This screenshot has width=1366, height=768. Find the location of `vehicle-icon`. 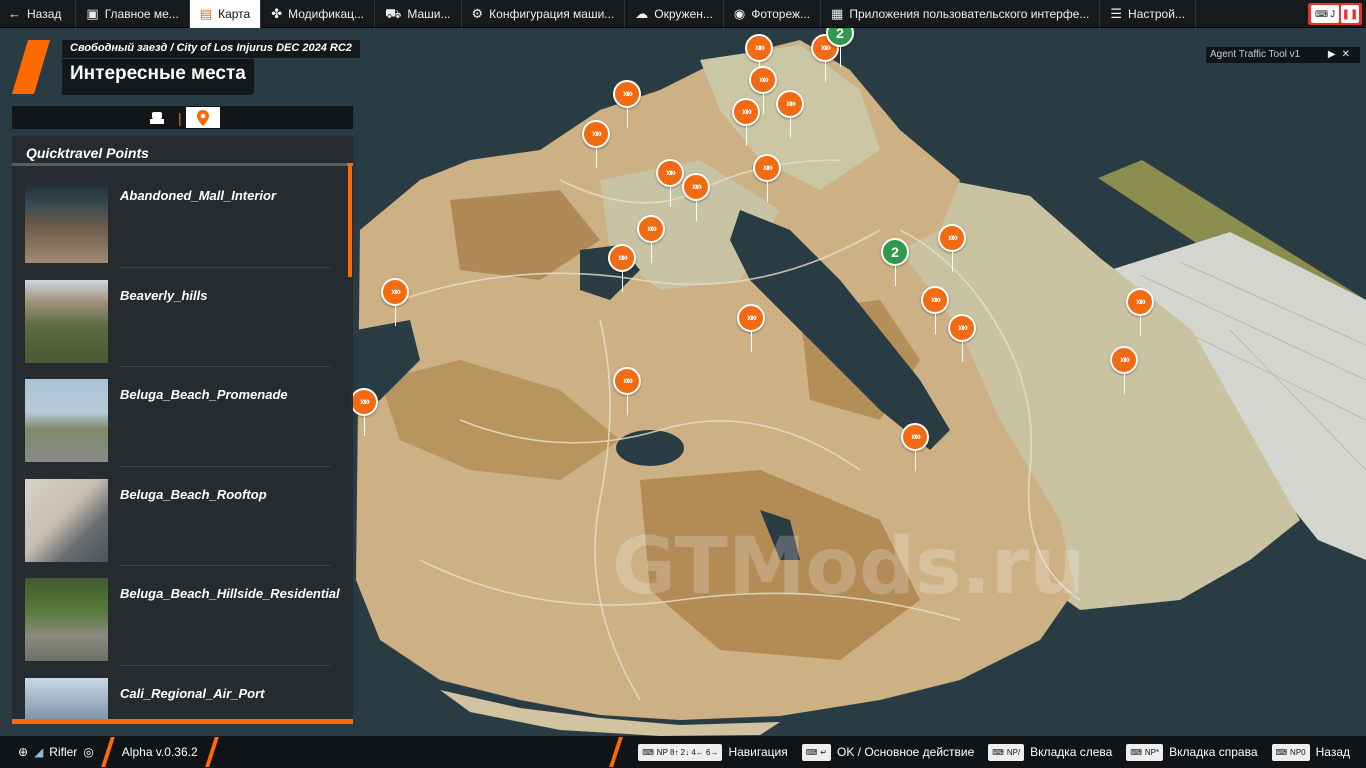

vehicle-icon is located at coordinates (157, 117).